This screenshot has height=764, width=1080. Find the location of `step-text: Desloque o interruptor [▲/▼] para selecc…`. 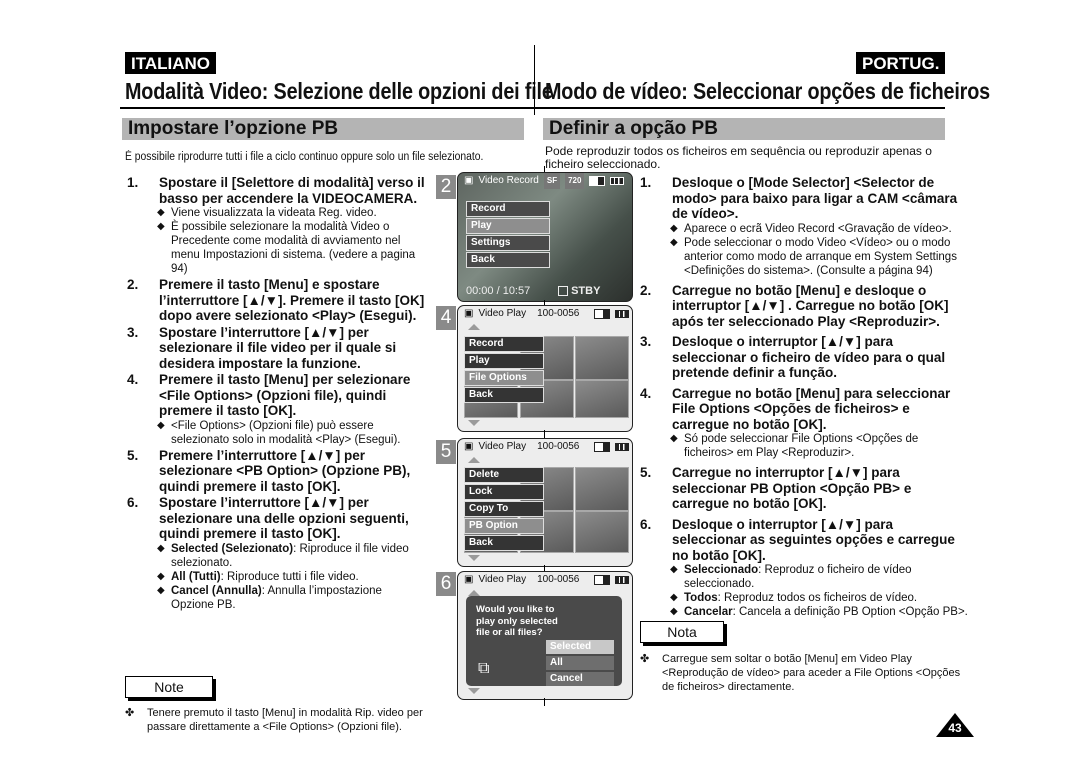

step-text: Desloque o interruptor [▲/▼] para selecc… is located at coordinates (809, 357).